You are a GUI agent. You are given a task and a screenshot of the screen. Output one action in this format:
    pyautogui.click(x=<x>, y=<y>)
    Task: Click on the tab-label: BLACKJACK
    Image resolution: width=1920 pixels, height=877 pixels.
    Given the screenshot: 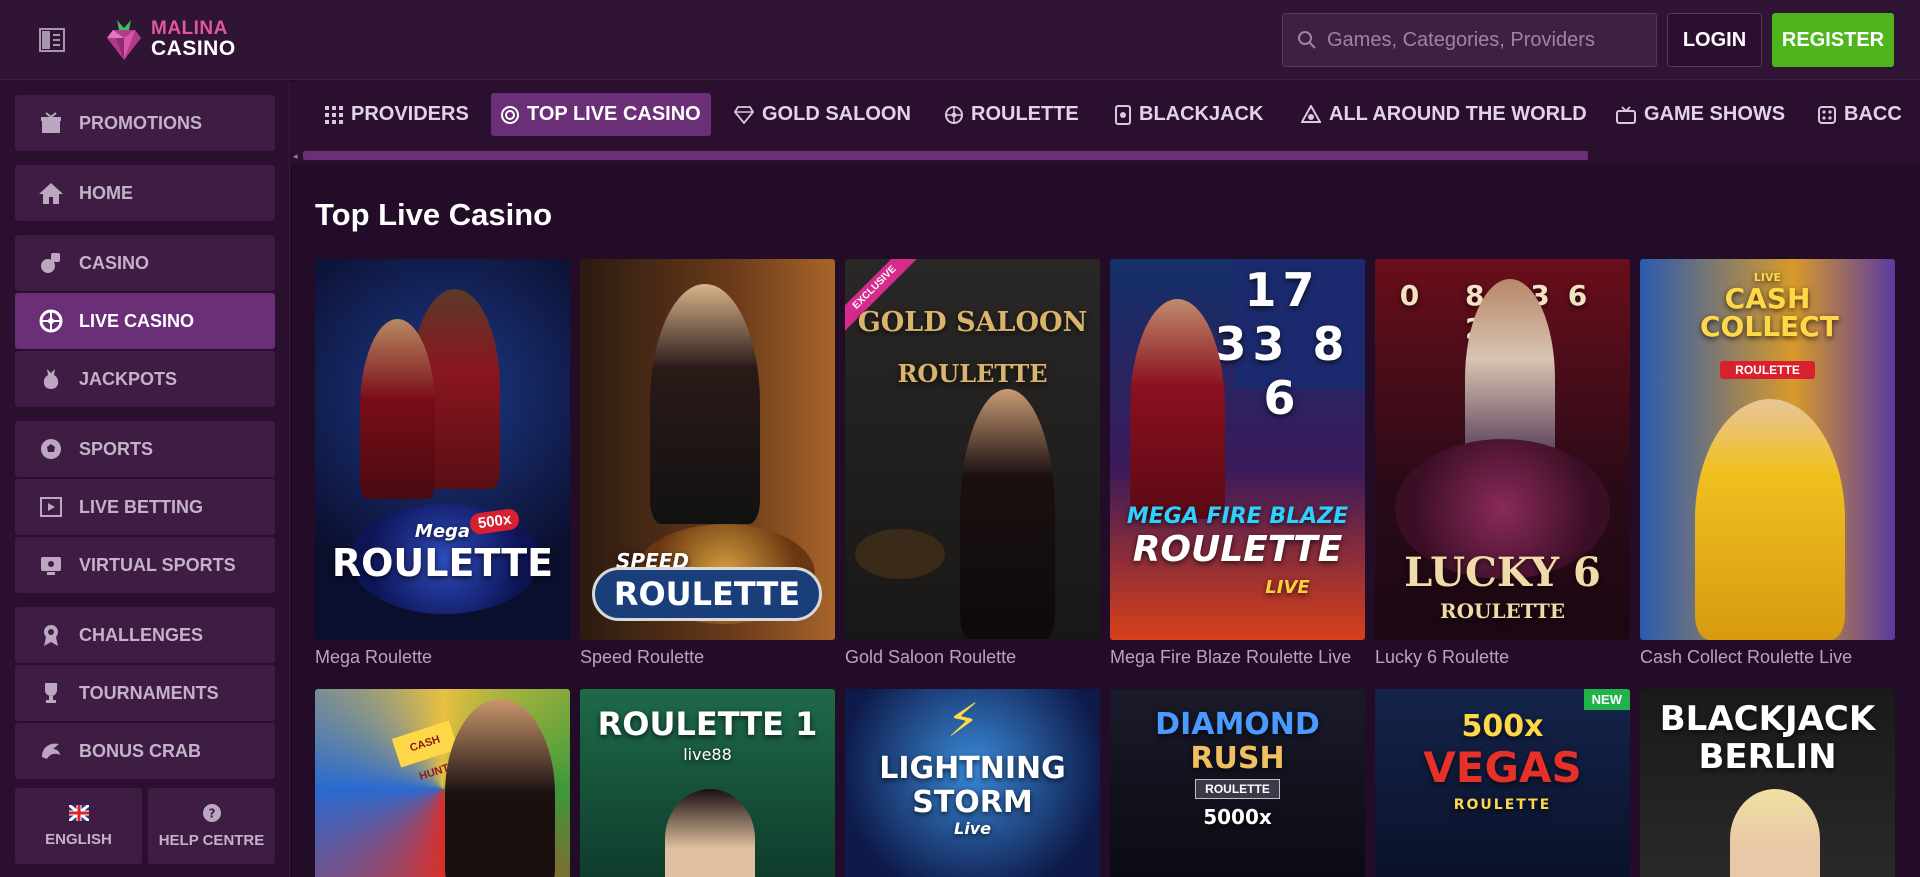 What is the action you would take?
    pyautogui.click(x=1201, y=114)
    